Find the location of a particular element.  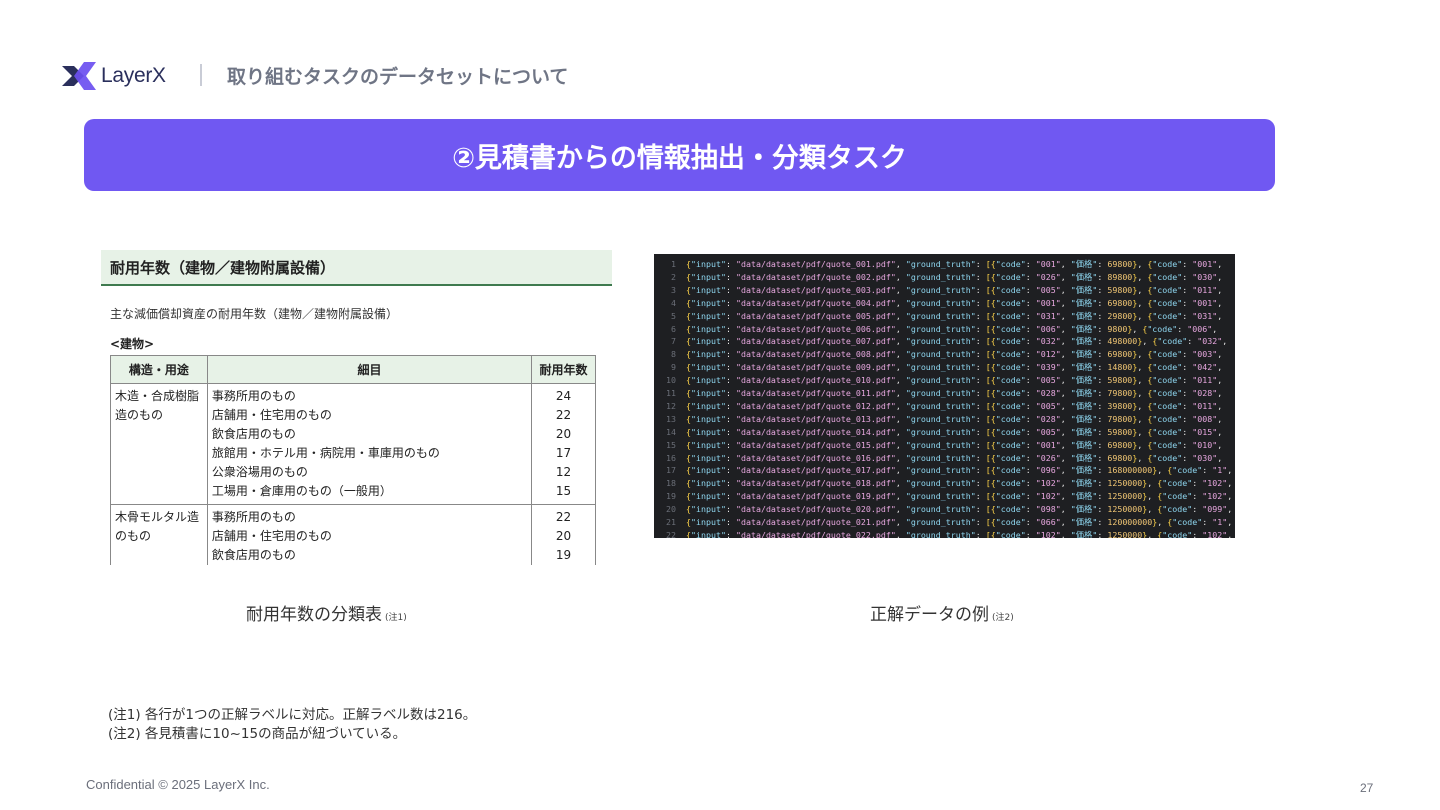

code-value: "030" is located at coordinates (1205, 276).